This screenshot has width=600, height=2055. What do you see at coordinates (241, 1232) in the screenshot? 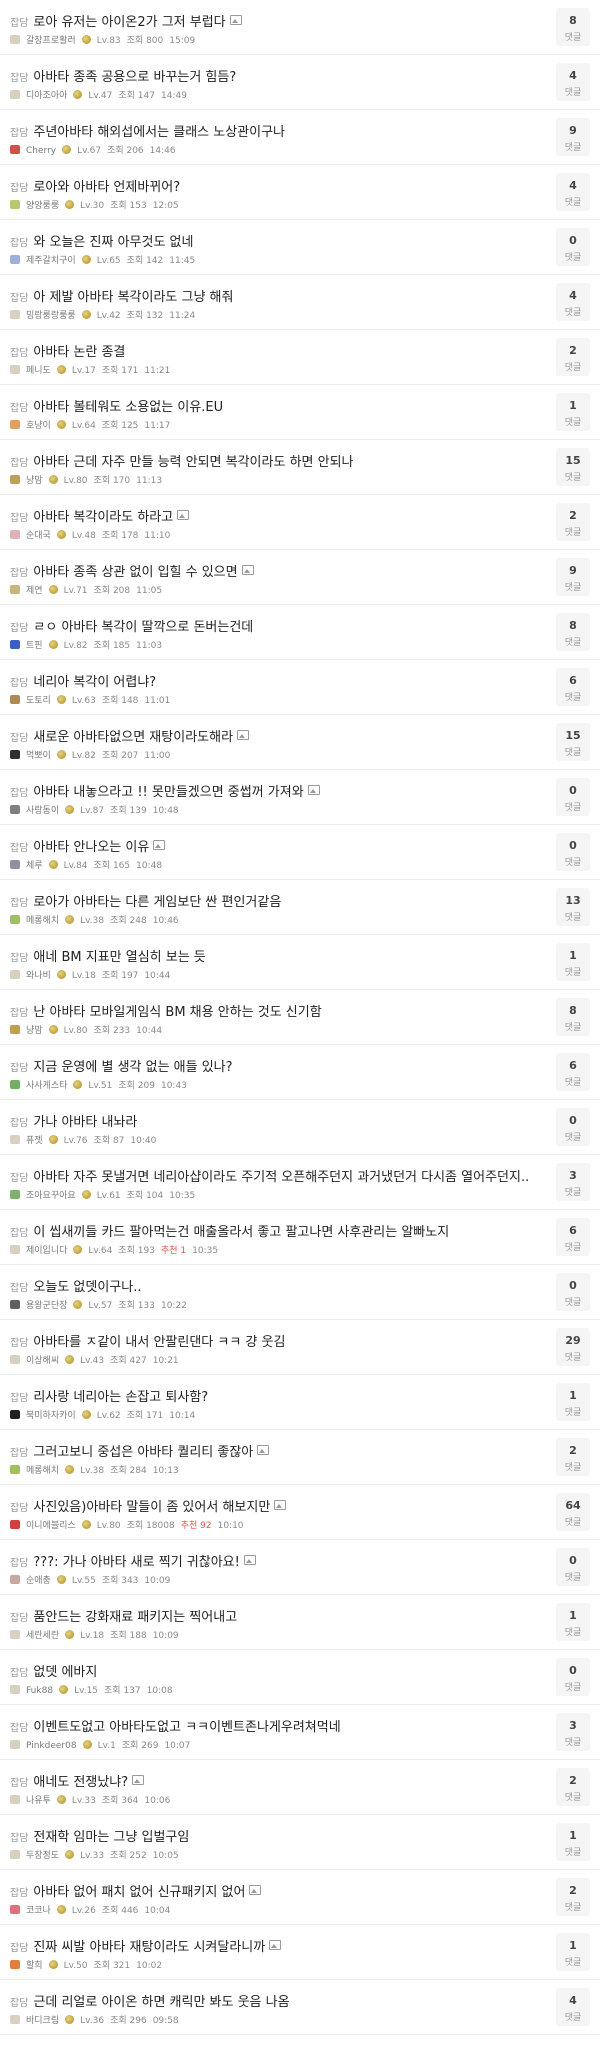
I see `post-title-link: 이 씹새끼들 카드 팔아먹는건 매출올라서 좋고 팔고나면 사후관리는 알빠노지` at bounding box center [241, 1232].